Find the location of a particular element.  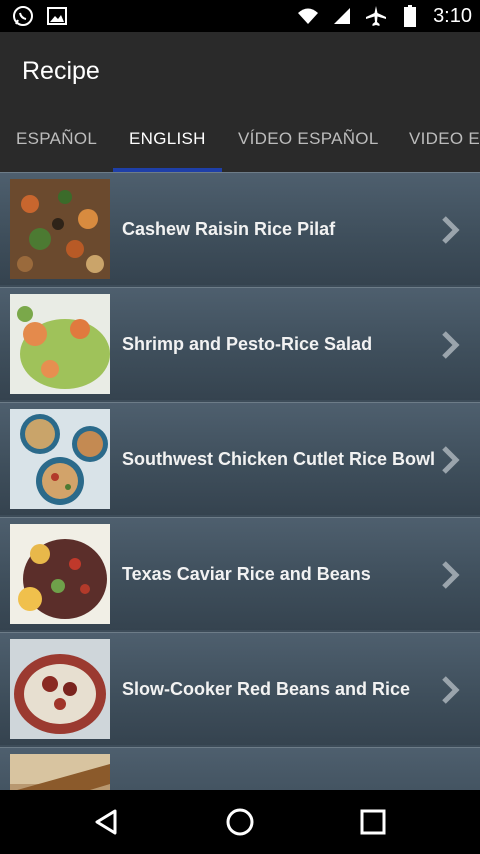

list-item: Slow-Cooker Red Beans and Rice is located at coordinates (240, 688).